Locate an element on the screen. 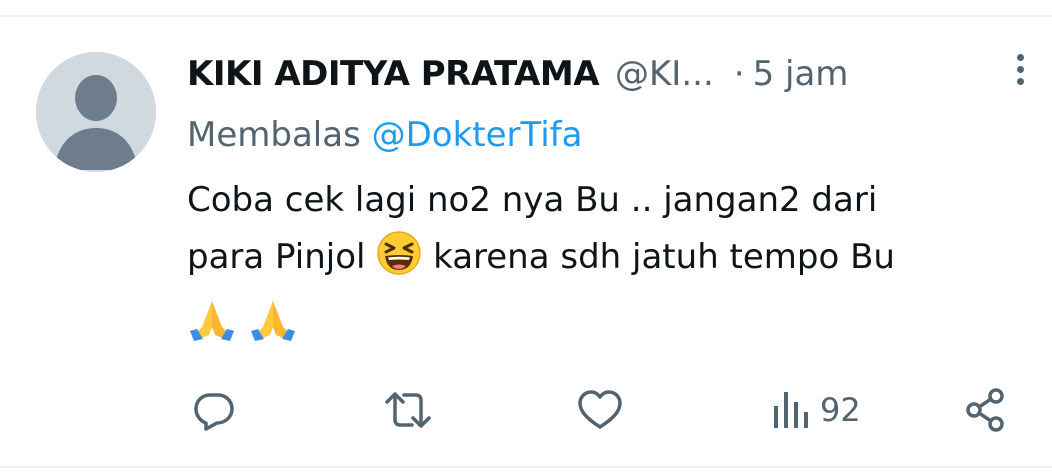  avatar is located at coordinates (96, 112).